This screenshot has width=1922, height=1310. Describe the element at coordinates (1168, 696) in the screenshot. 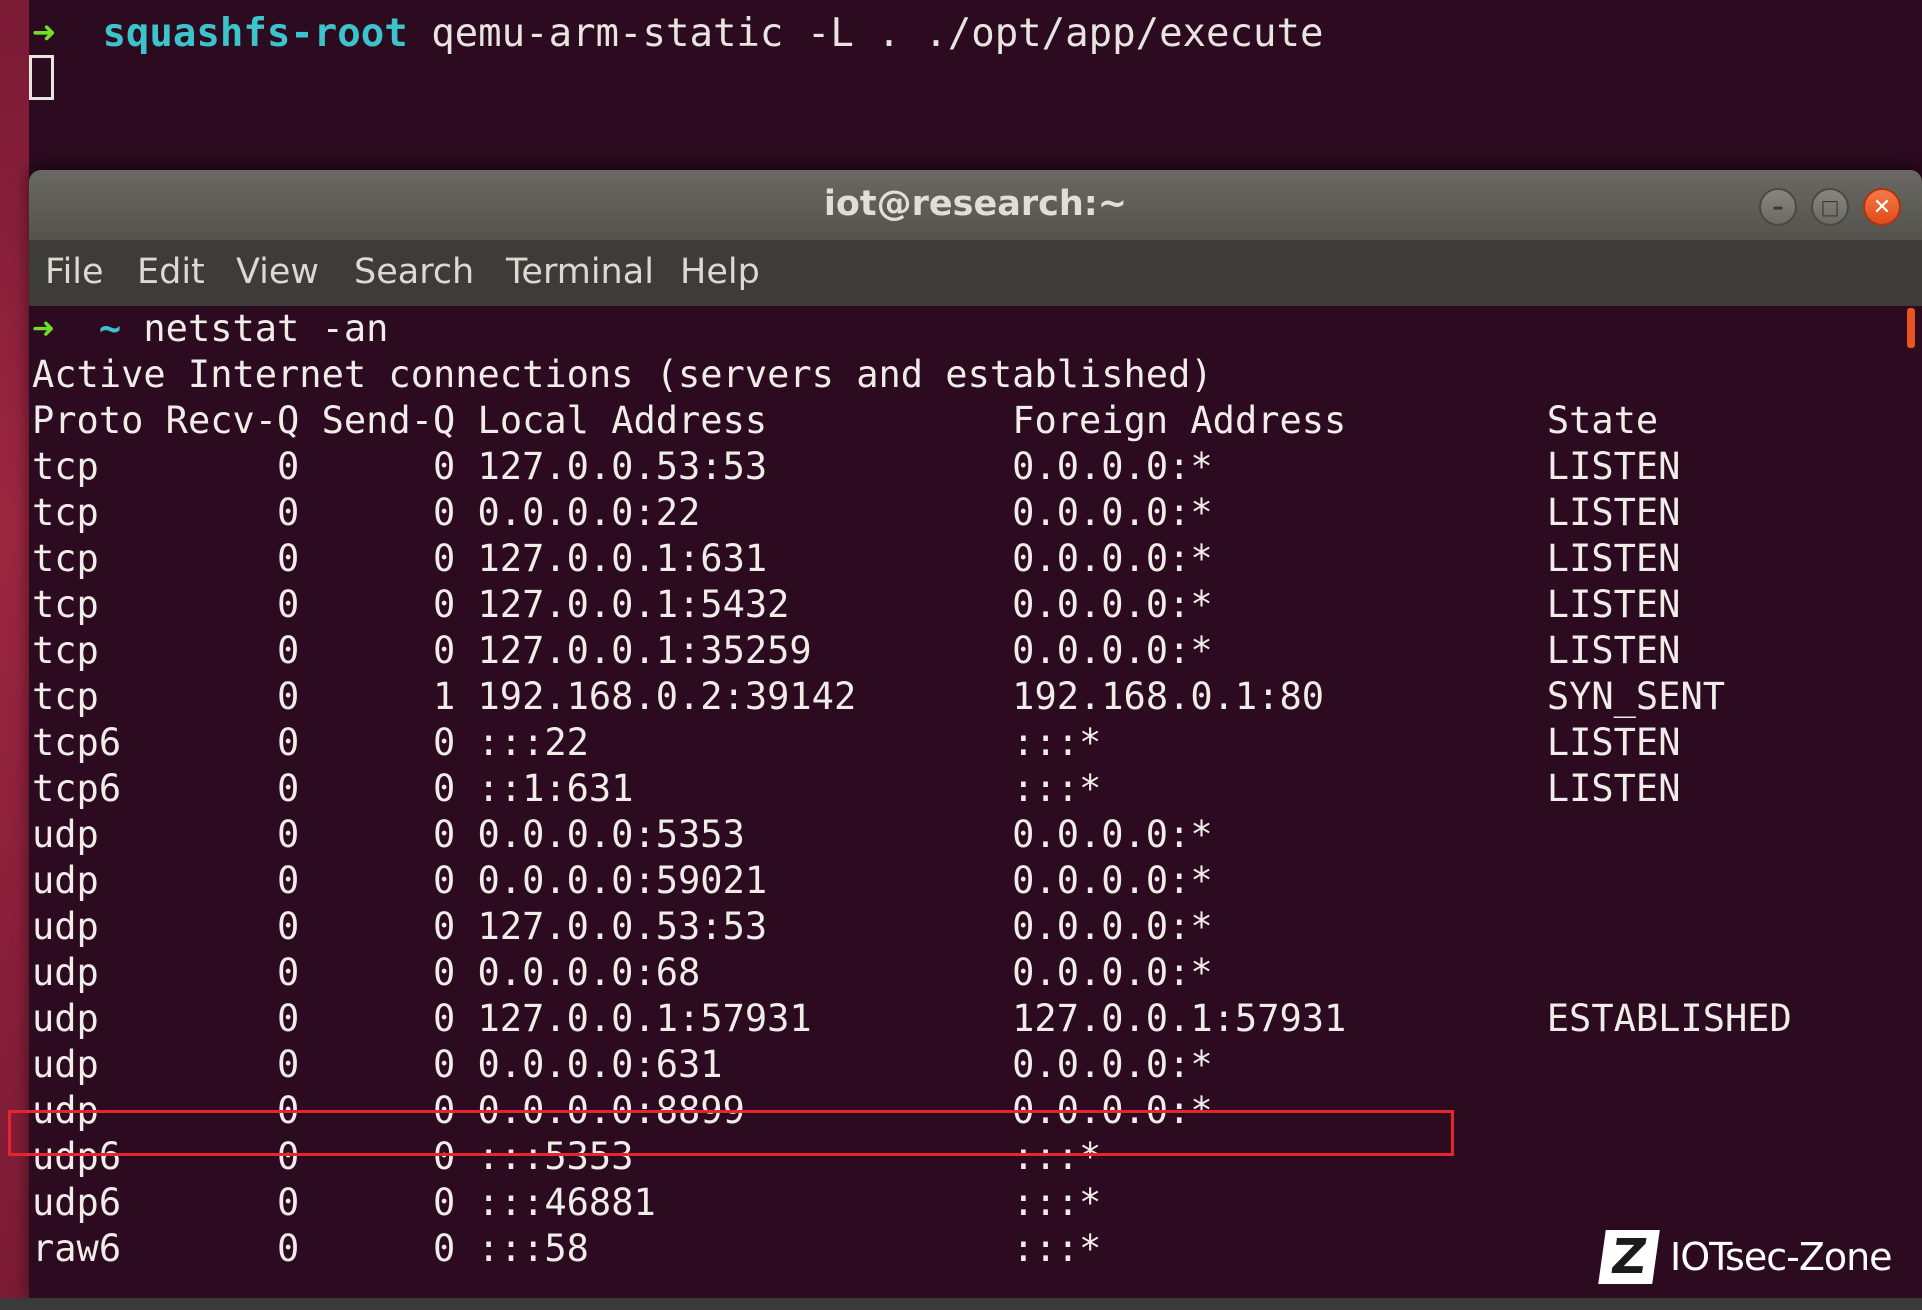

I see `cell-foreign-address: 192.168.0.1:80` at that location.